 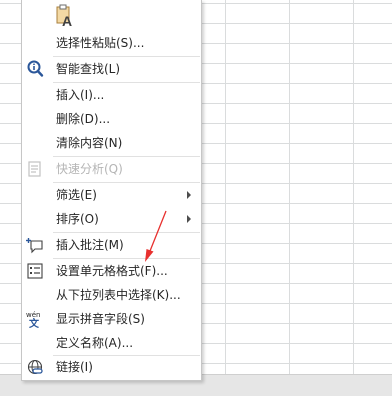 I want to click on svg-text: 文, so click(x=34, y=322).